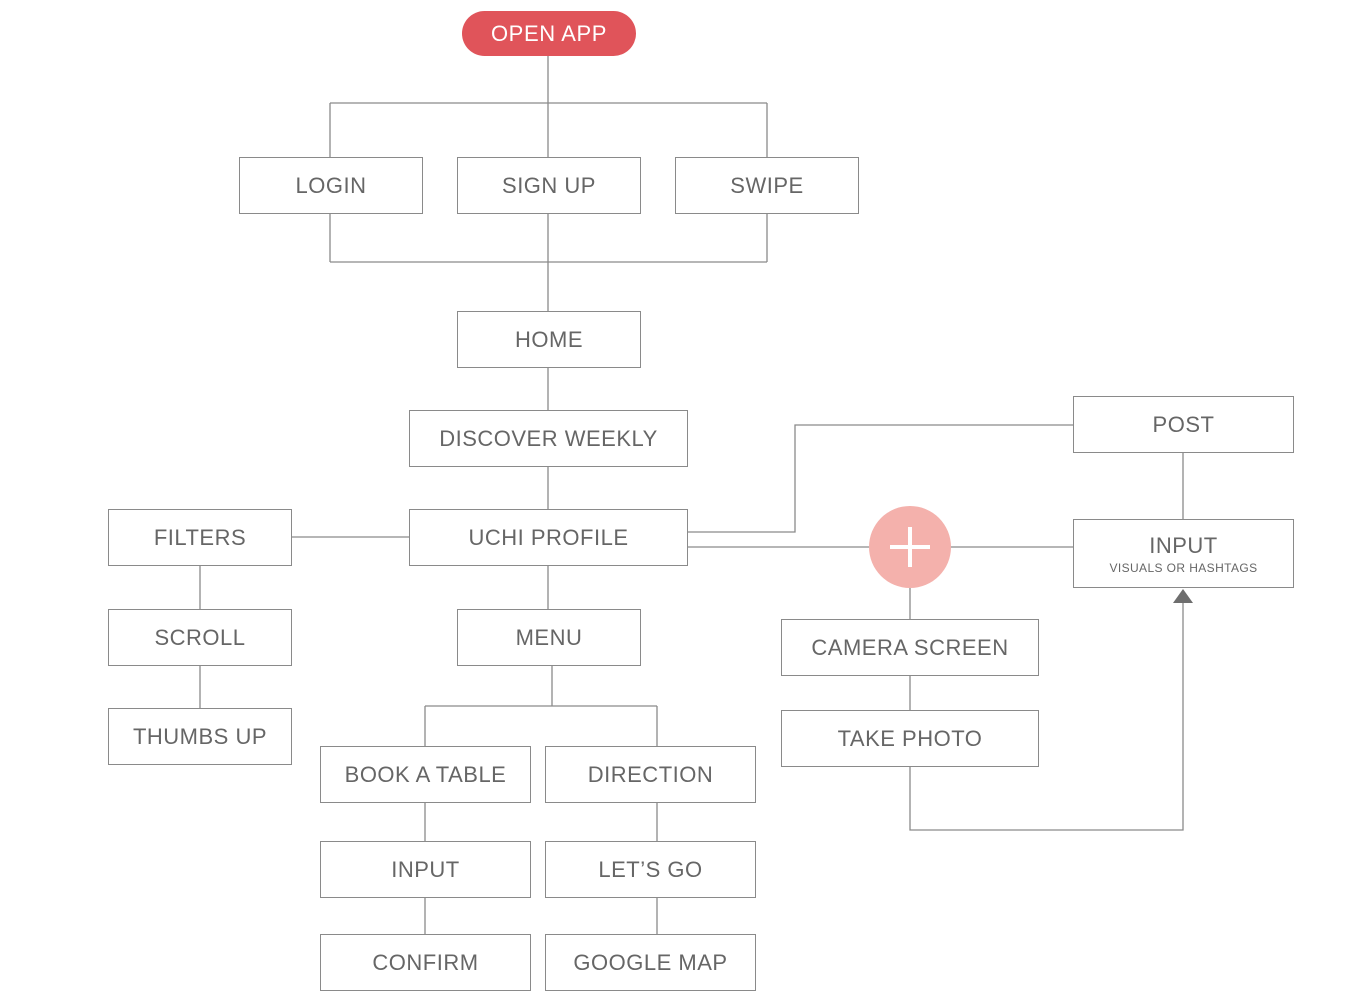 This screenshot has width=1366, height=1007. I want to click on arrow-head-icon, so click(1183, 596).